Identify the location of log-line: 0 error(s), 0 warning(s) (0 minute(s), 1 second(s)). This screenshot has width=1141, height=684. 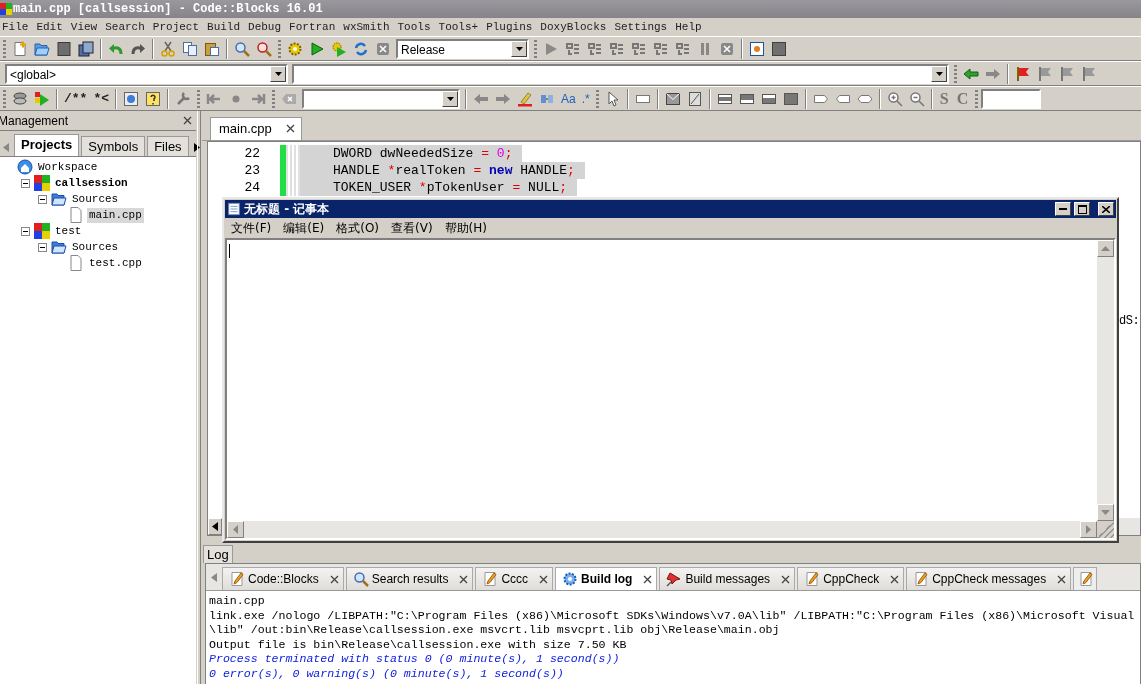
(387, 673).